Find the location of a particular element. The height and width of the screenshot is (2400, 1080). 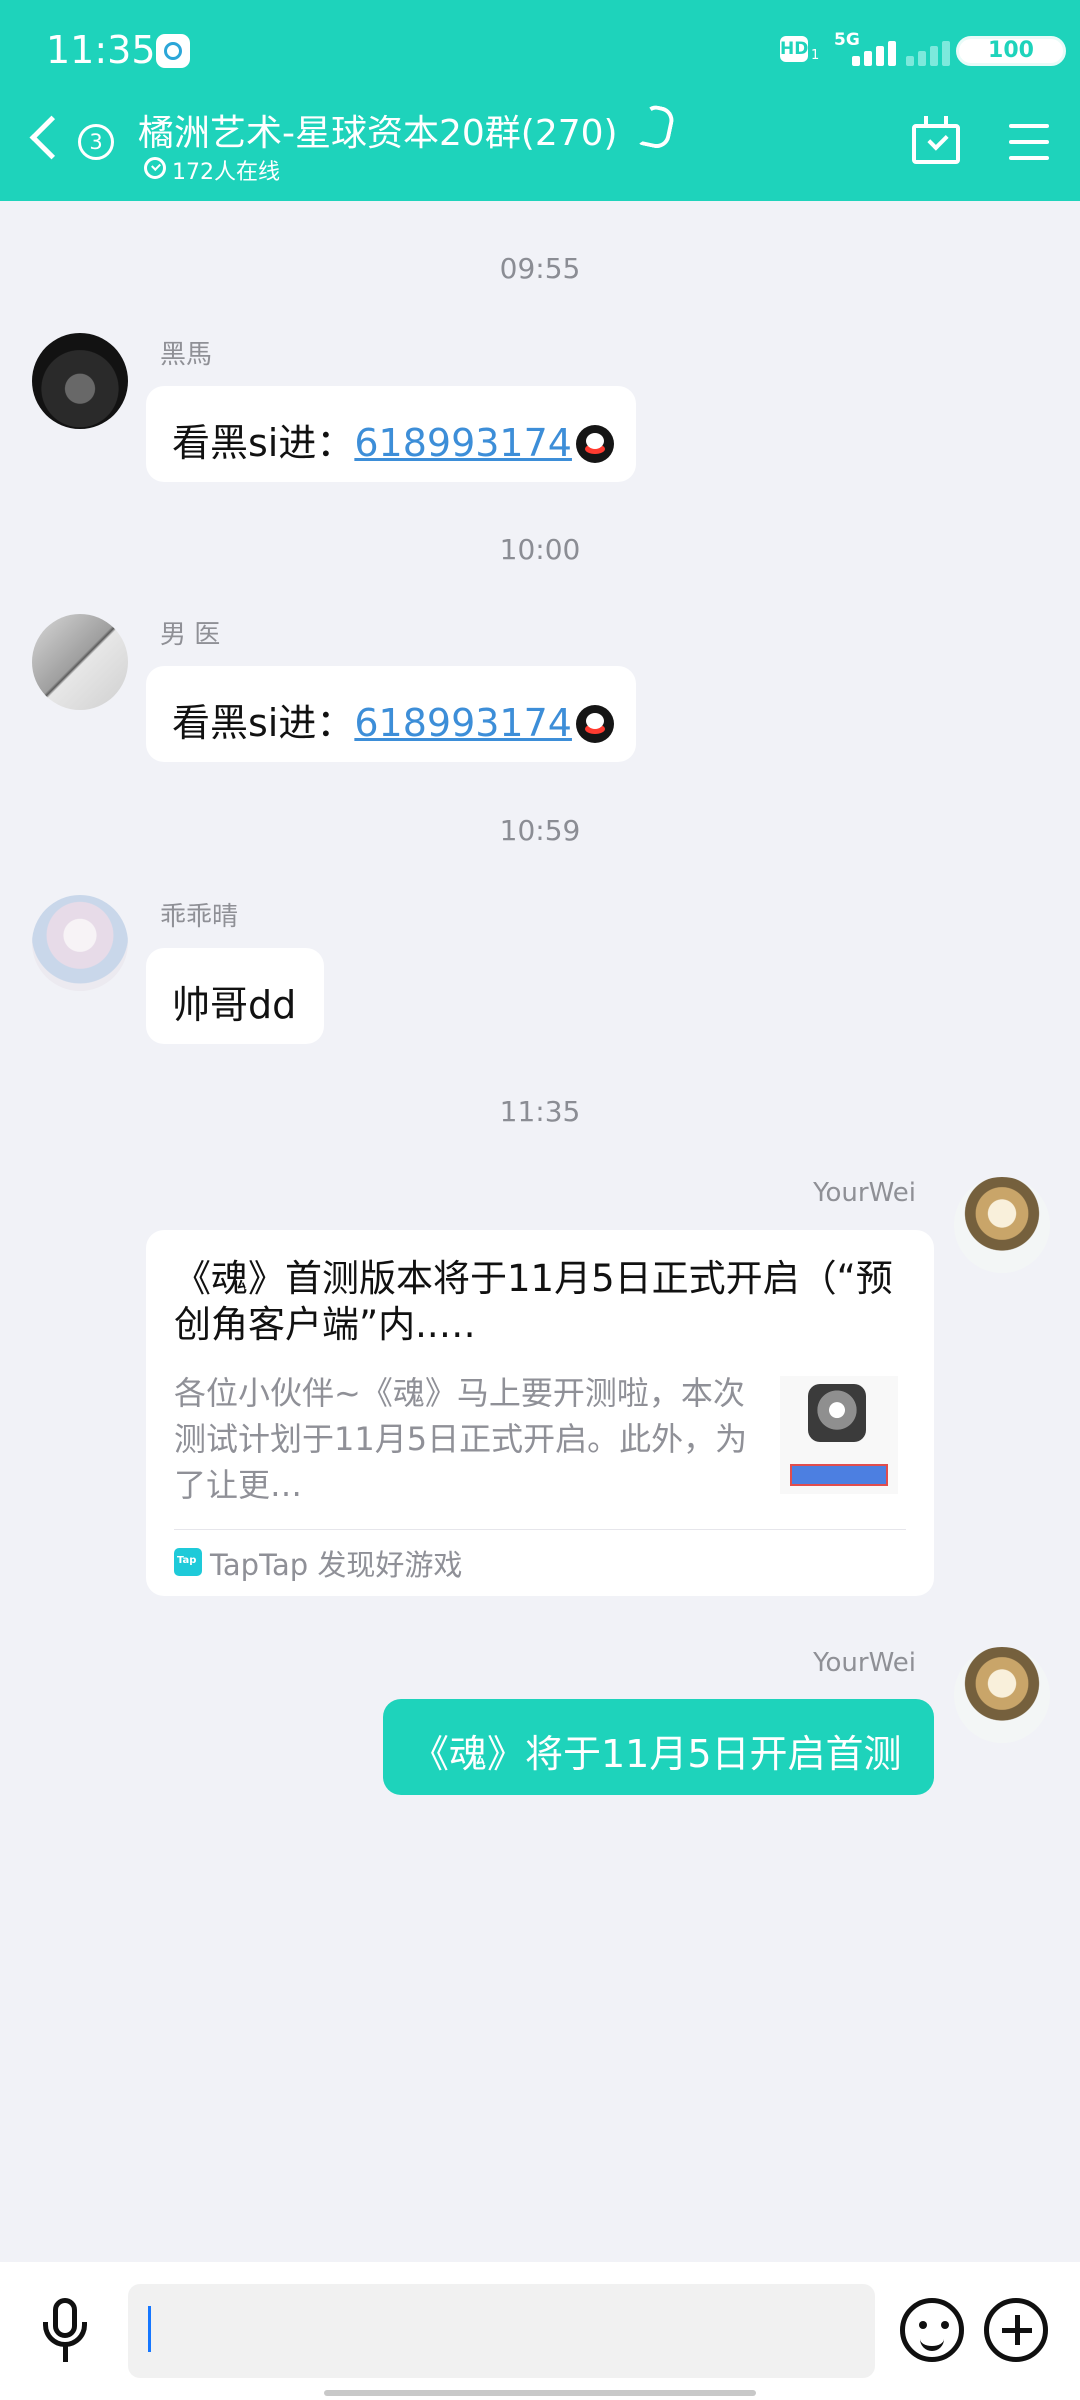

status-time: 11:35 is located at coordinates (101, 50).